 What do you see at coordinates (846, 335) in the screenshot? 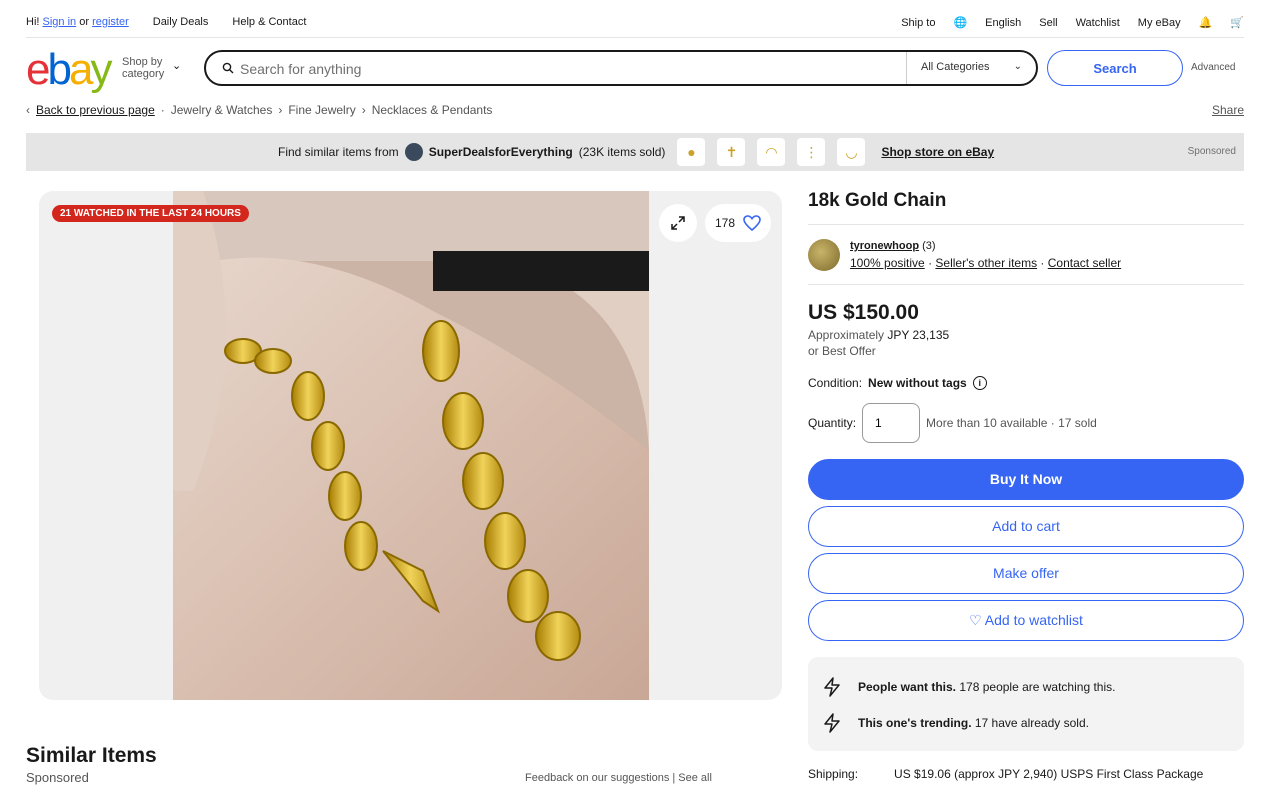
I see `approx-prefix: Approximately` at bounding box center [846, 335].